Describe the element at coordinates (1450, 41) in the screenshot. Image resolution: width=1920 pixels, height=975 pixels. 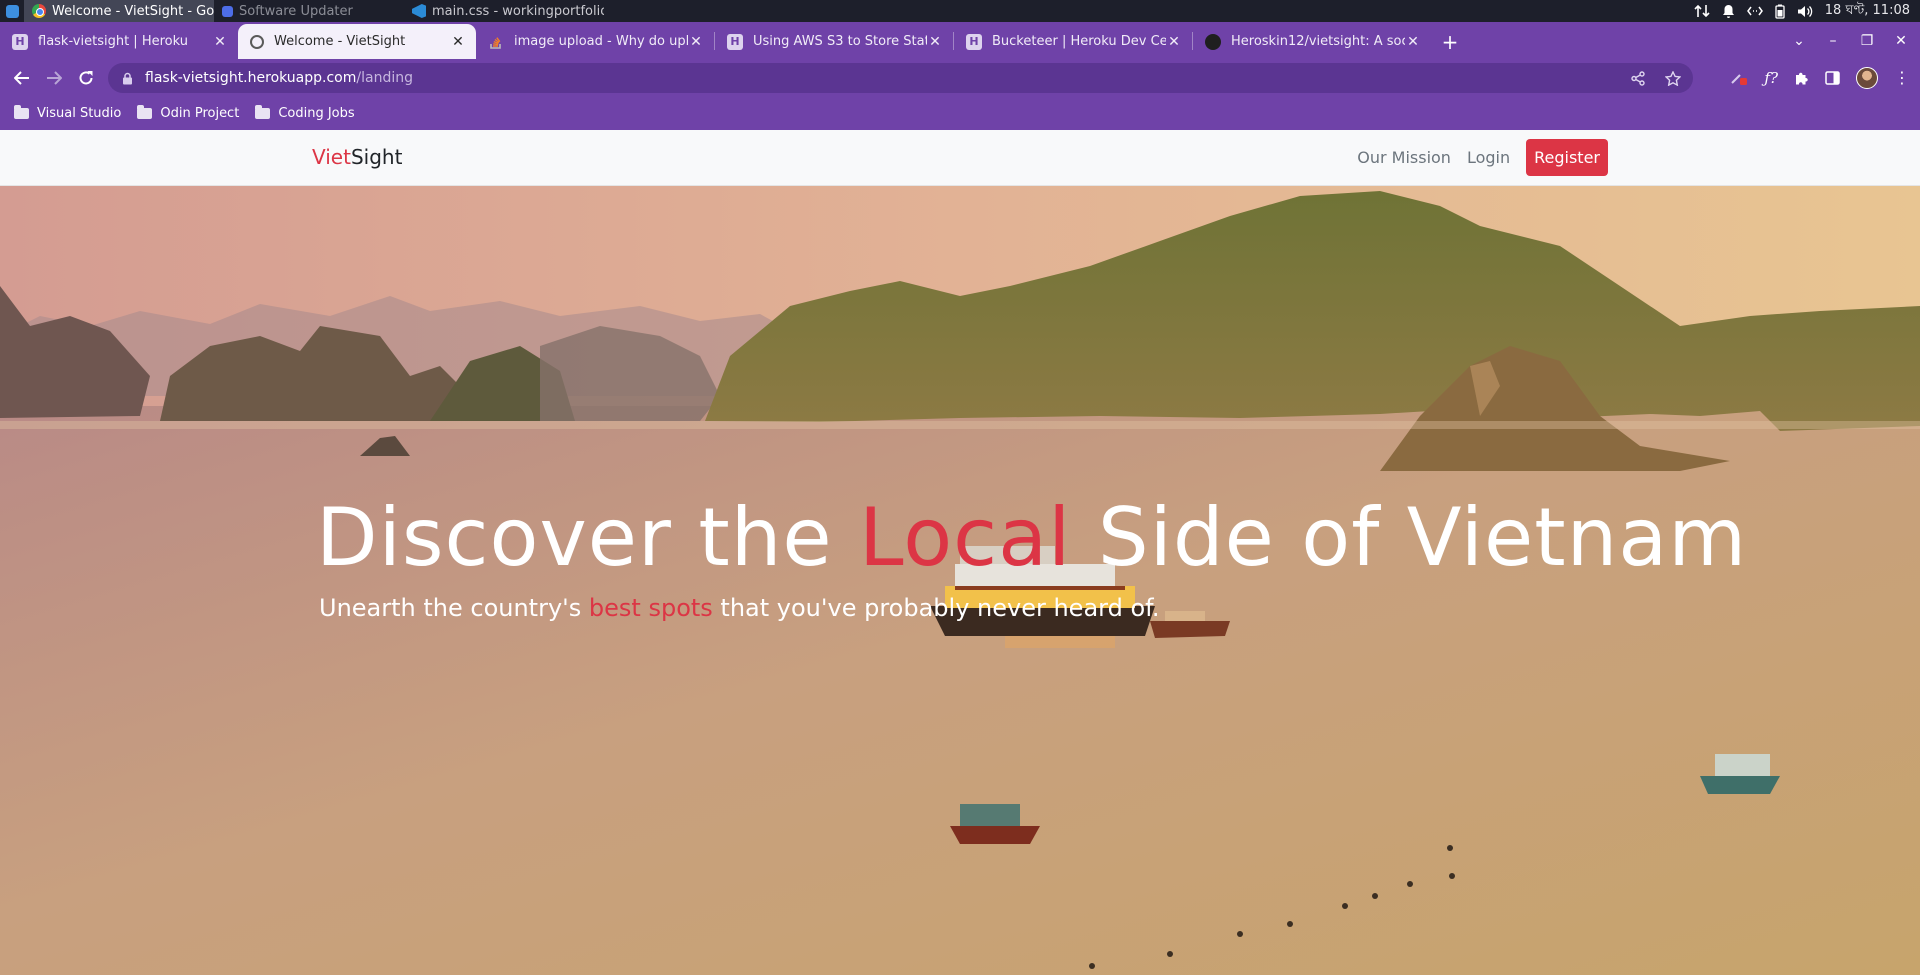
I see `new-tab-button: +` at that location.